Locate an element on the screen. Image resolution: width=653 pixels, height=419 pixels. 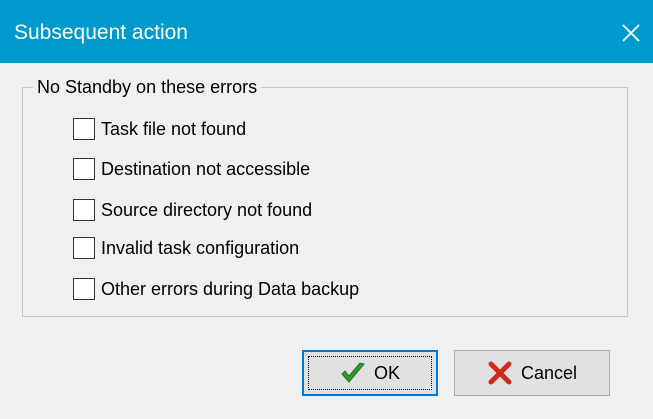
other-errors-checkbox: Other errors during Data backup is located at coordinates (216, 289).